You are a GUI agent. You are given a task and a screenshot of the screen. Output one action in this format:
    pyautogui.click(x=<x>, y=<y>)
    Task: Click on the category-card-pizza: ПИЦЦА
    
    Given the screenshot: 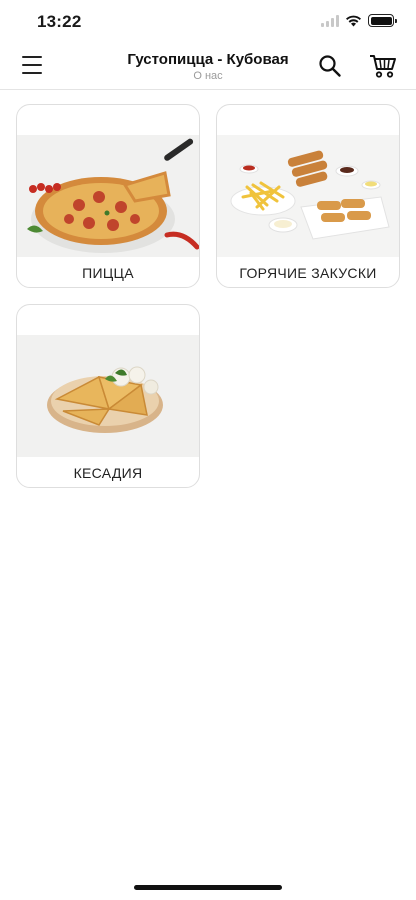 What is the action you would take?
    pyautogui.click(x=108, y=196)
    